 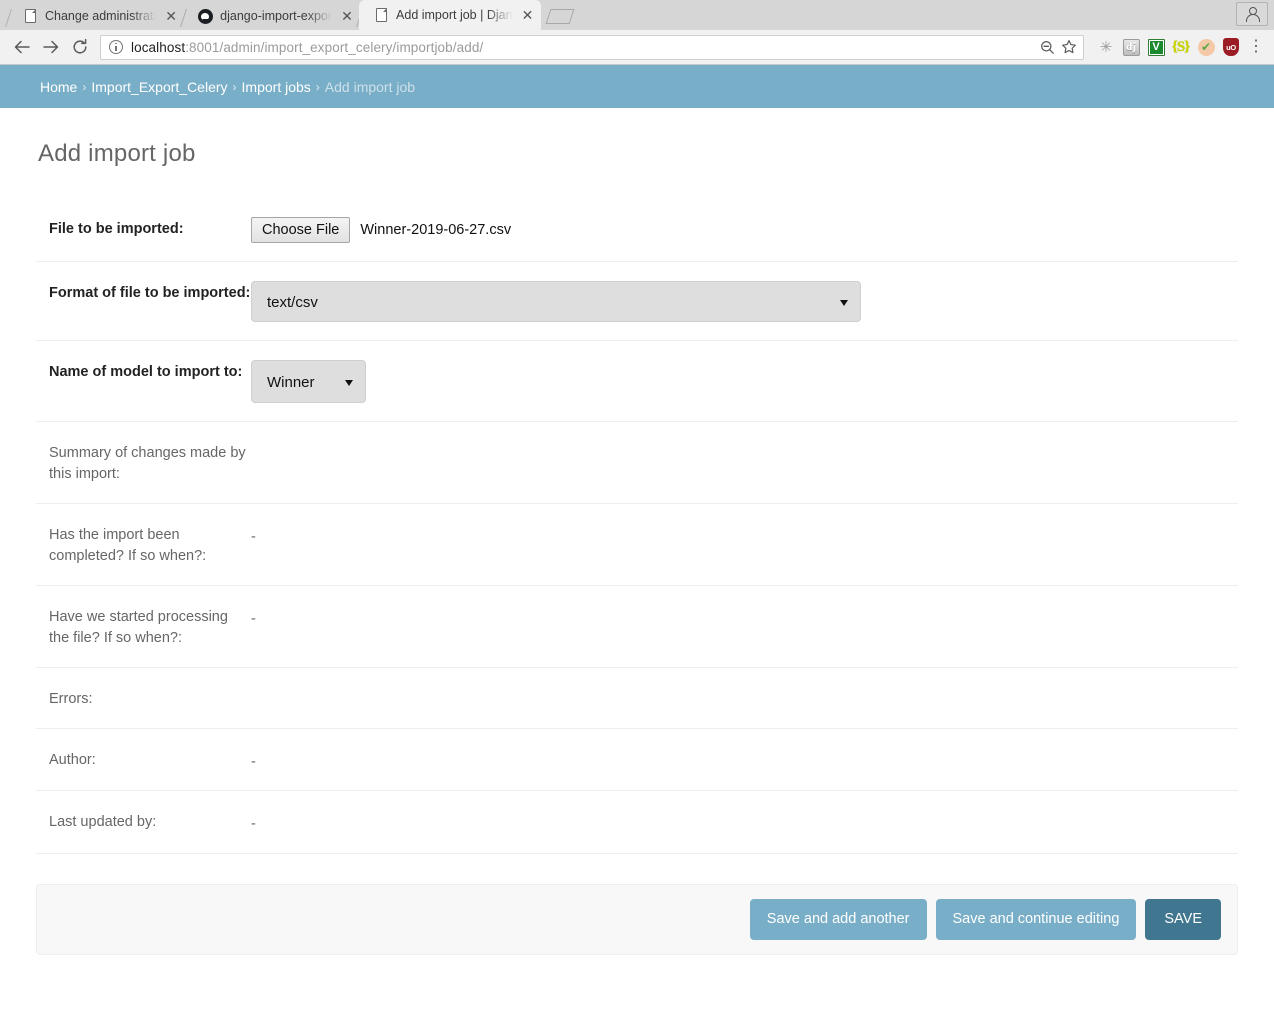 What do you see at coordinates (159, 87) in the screenshot?
I see `breadcrumb-app: Import_Export_Celery` at bounding box center [159, 87].